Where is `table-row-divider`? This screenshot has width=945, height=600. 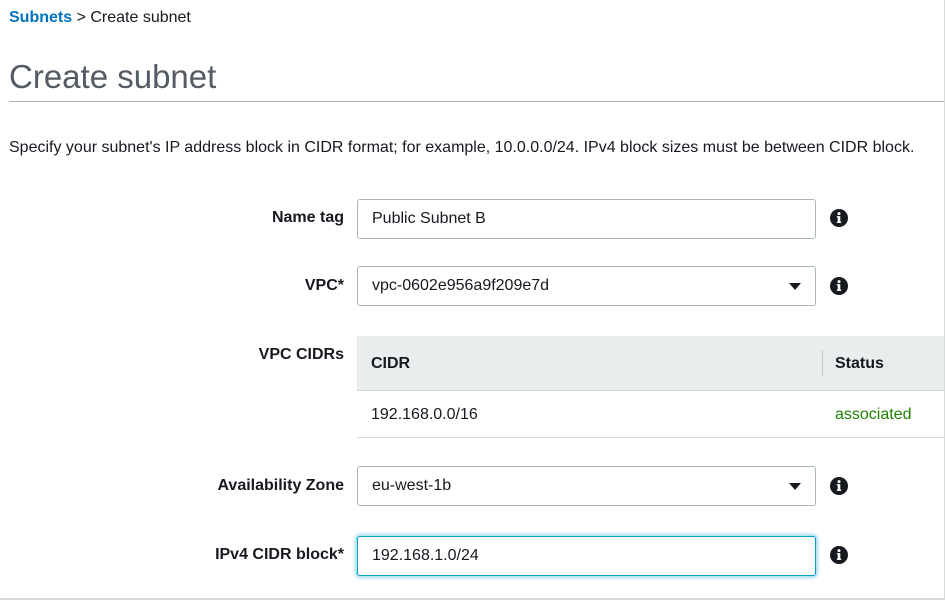
table-row-divider is located at coordinates (651, 437).